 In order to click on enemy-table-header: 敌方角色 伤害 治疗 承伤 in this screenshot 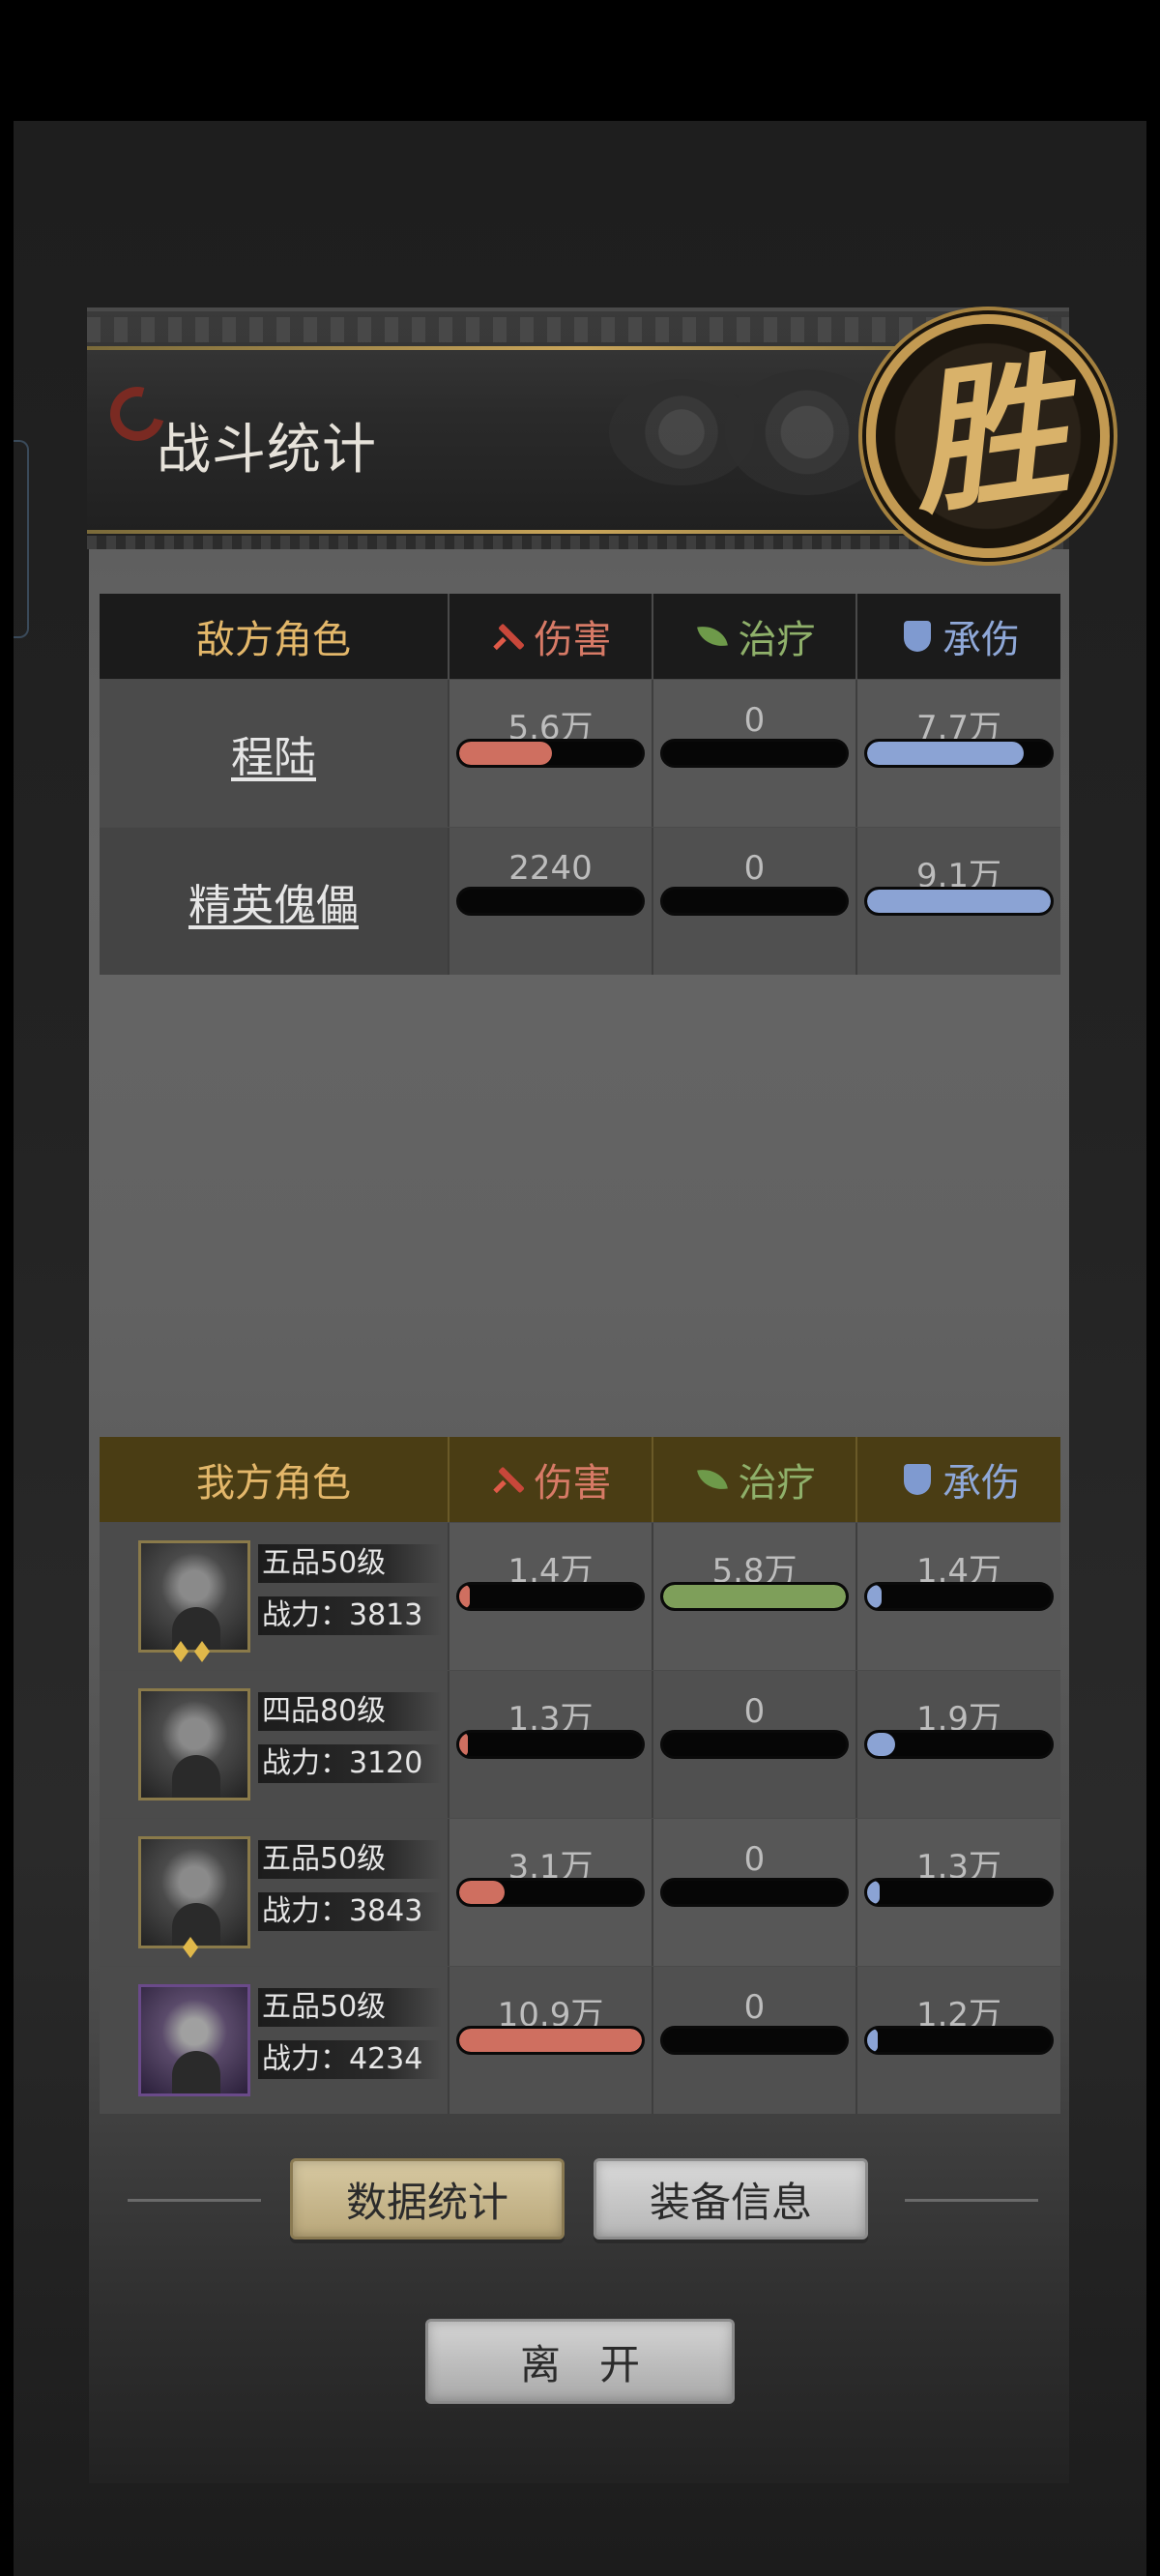, I will do `click(580, 636)`.